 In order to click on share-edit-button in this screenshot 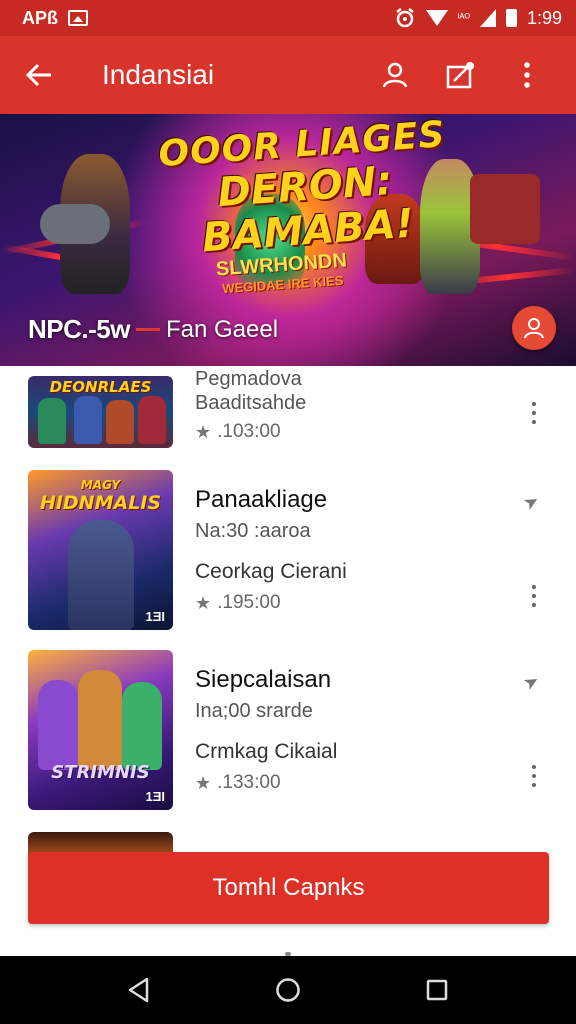, I will do `click(461, 75)`.